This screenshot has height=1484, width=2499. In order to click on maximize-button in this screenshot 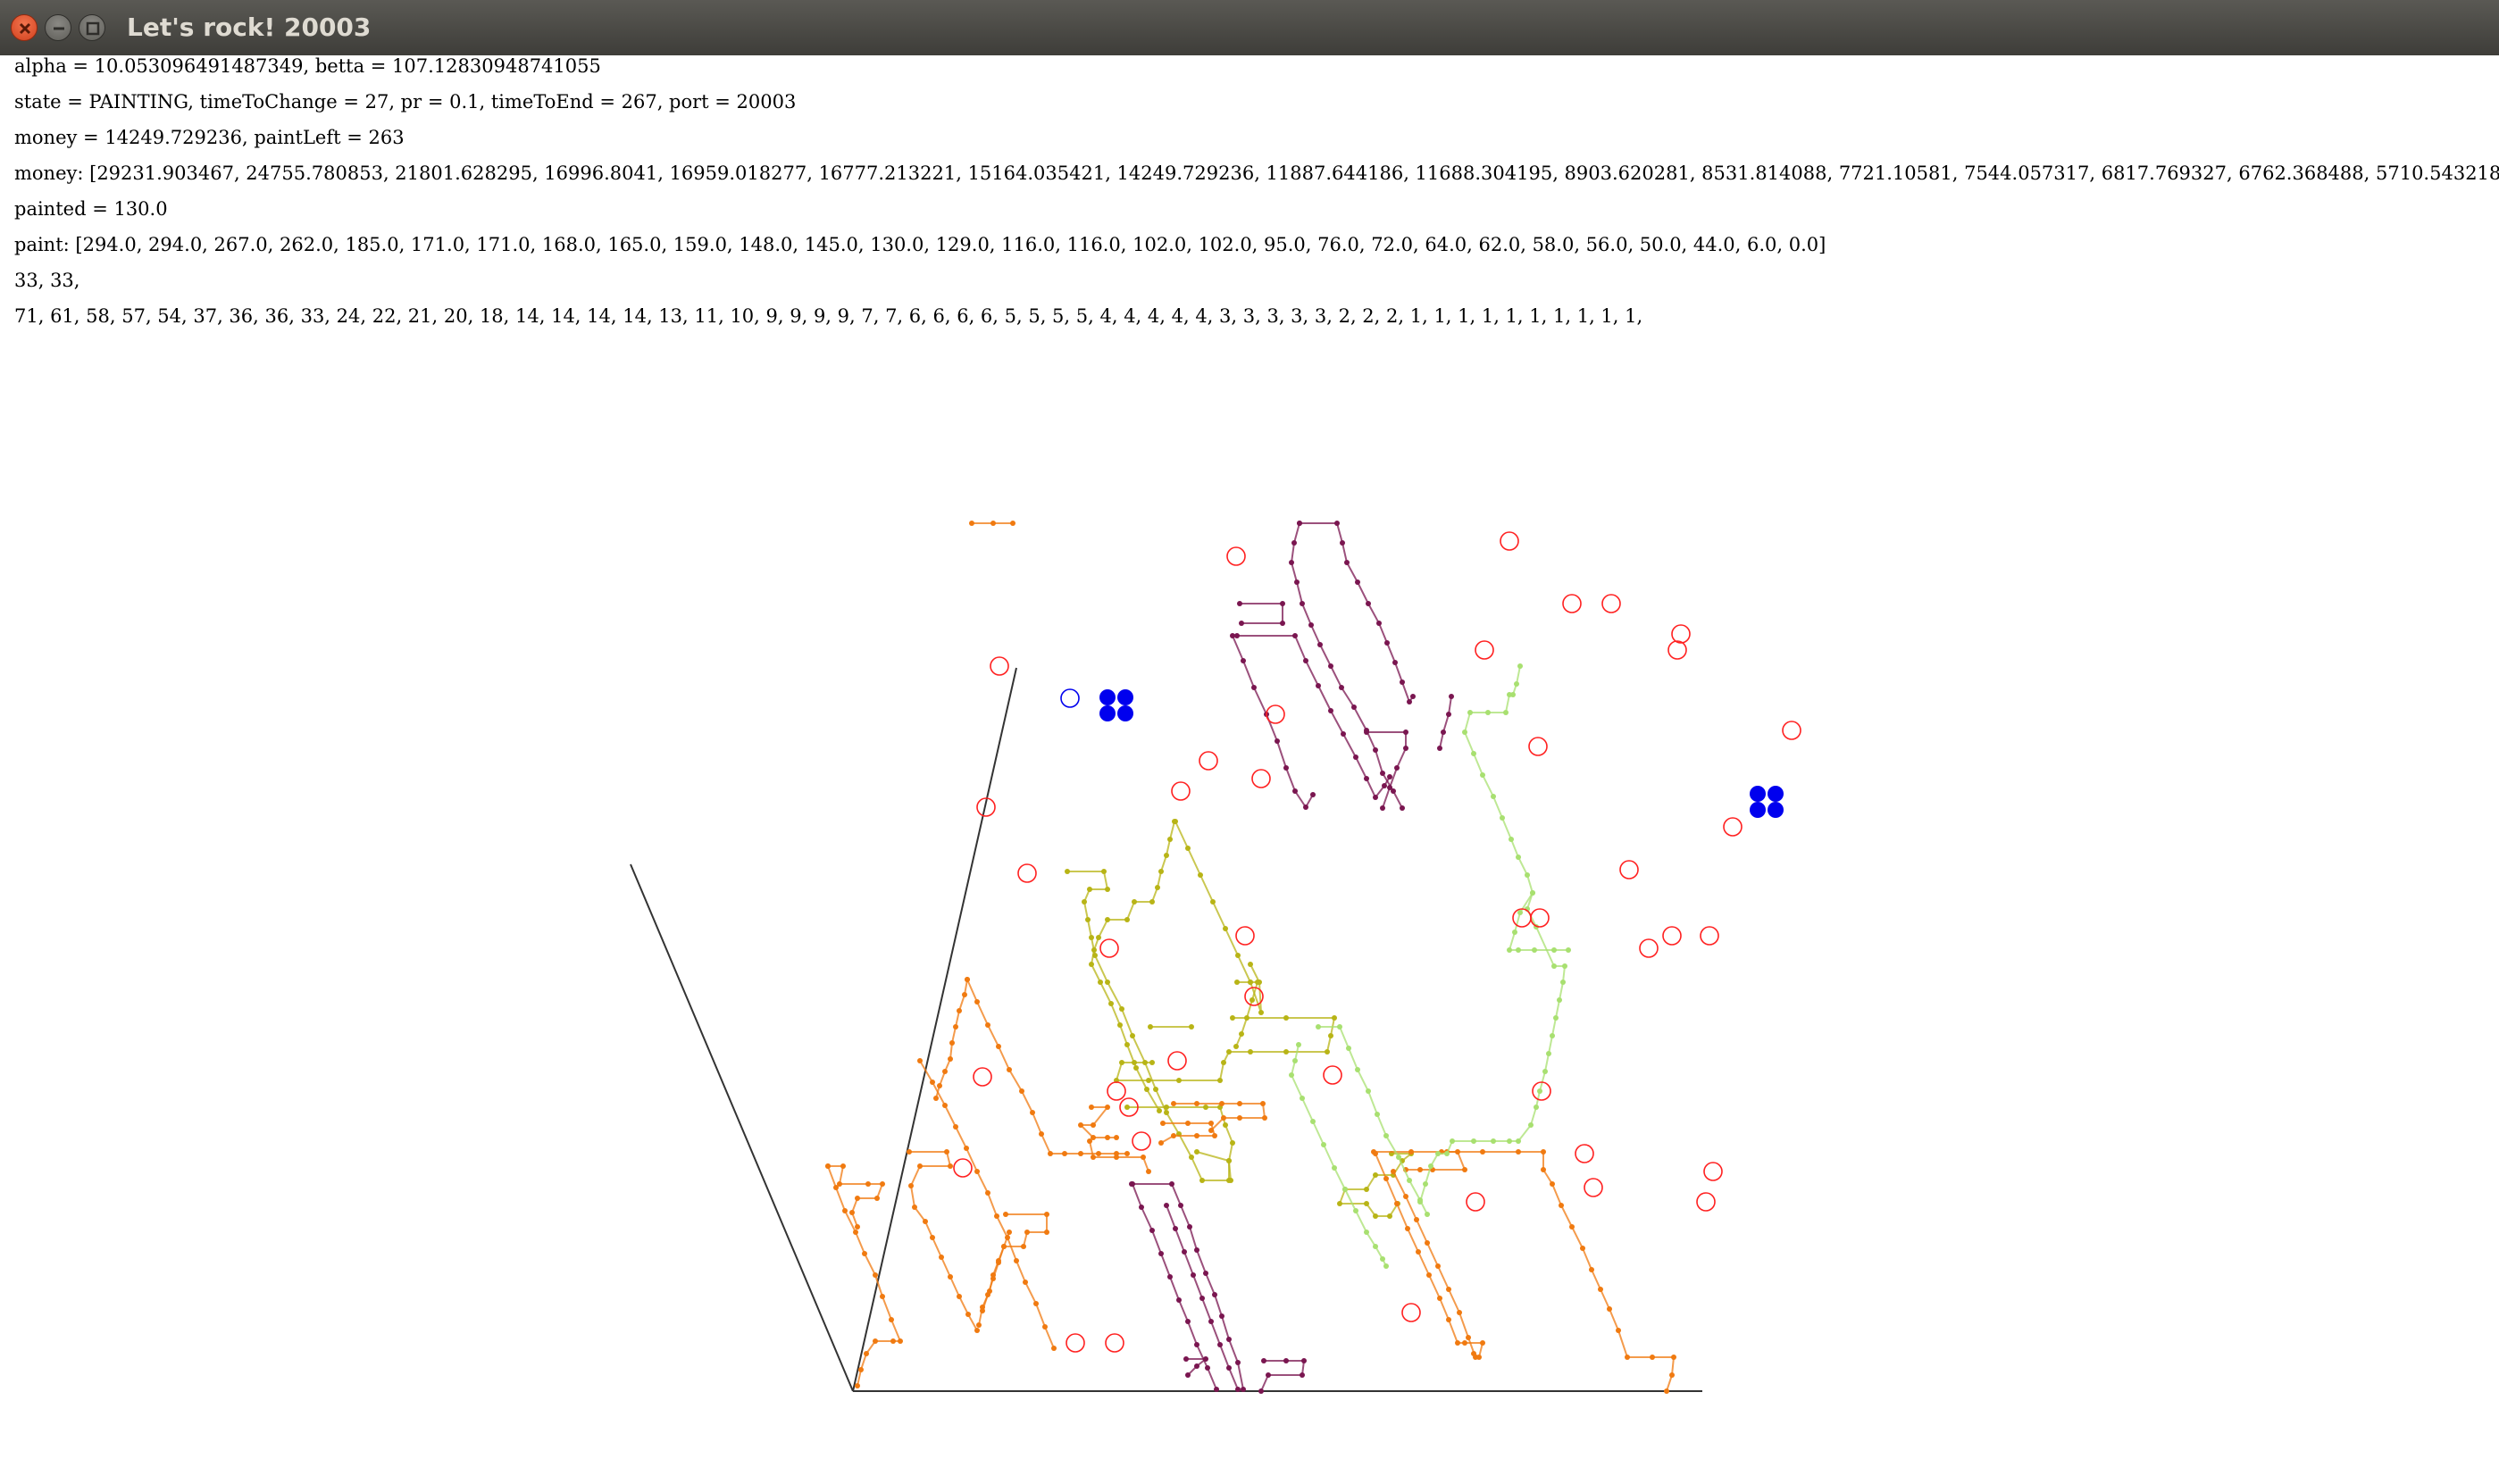, I will do `click(92, 27)`.